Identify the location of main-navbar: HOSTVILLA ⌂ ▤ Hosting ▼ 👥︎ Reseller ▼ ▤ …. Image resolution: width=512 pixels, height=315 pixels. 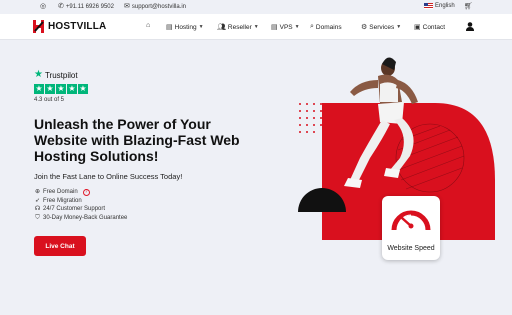
(256, 27).